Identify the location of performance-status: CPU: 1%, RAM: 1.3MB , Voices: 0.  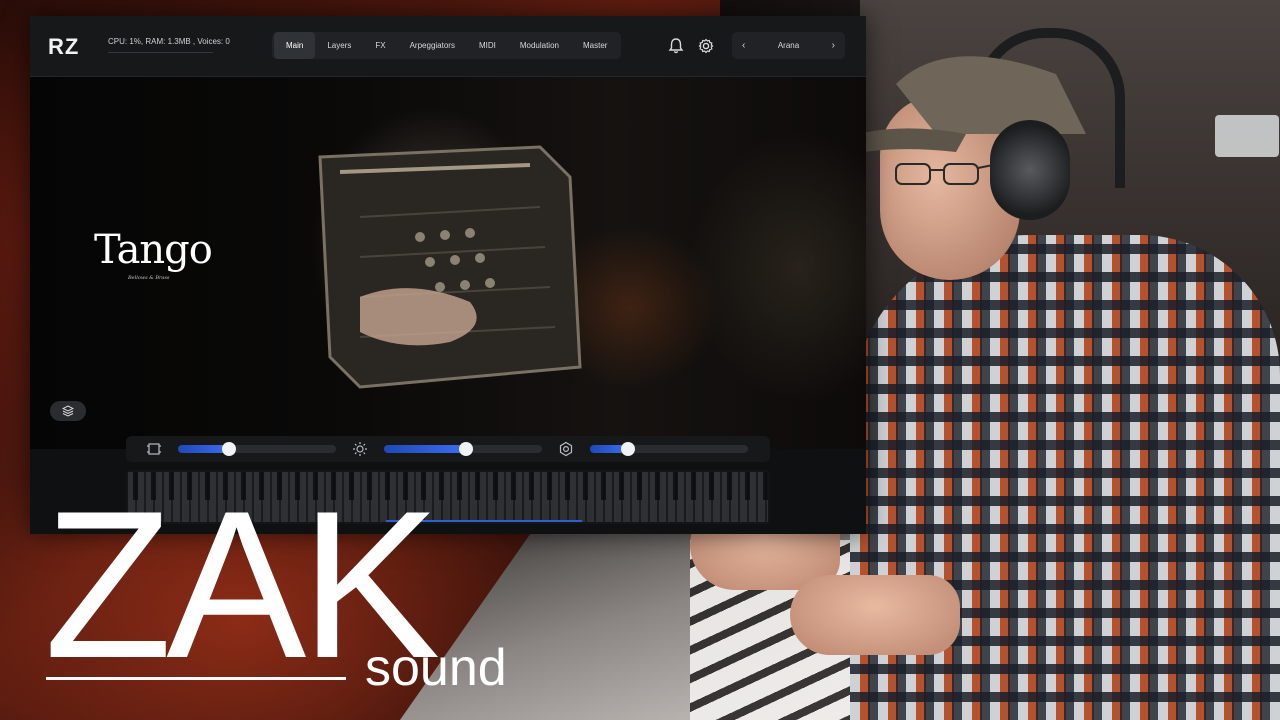
(169, 41).